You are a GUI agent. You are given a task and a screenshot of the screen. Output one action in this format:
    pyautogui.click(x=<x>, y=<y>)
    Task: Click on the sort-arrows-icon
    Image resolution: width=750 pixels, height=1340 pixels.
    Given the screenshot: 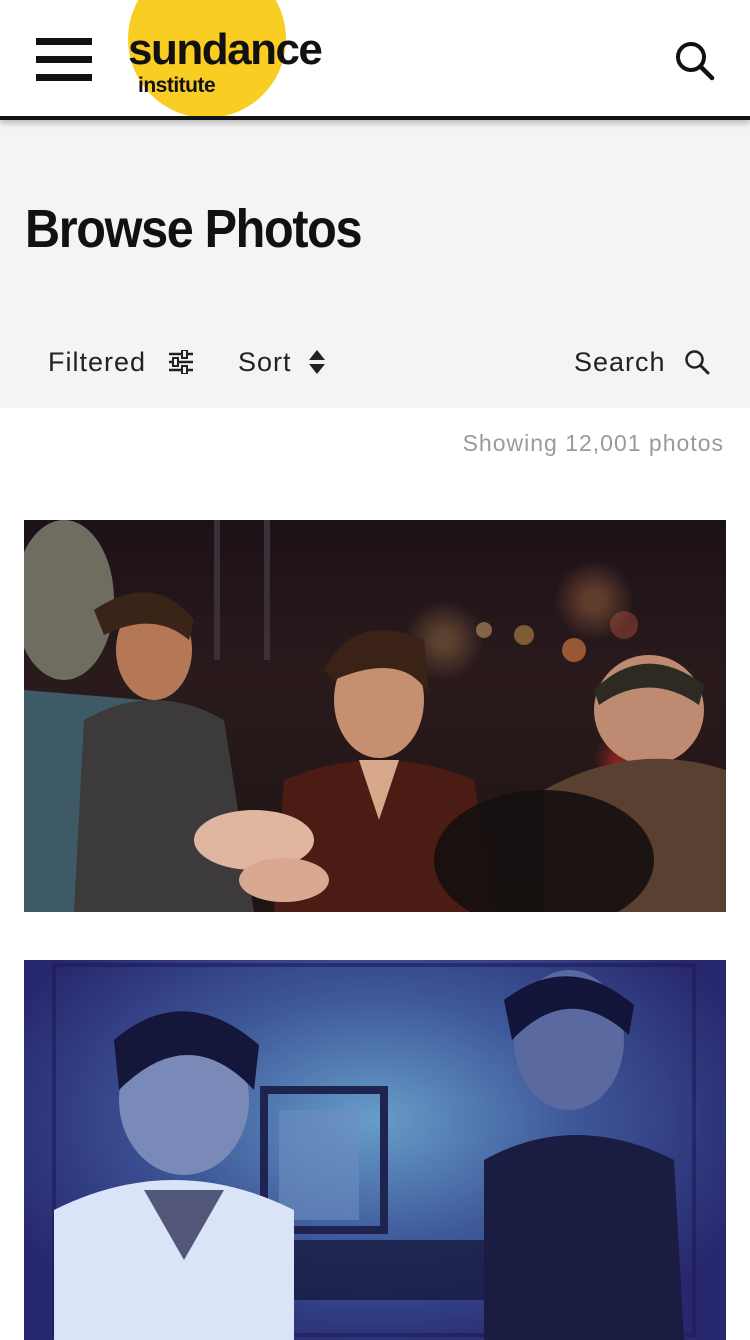 What is the action you would take?
    pyautogui.click(x=317, y=362)
    